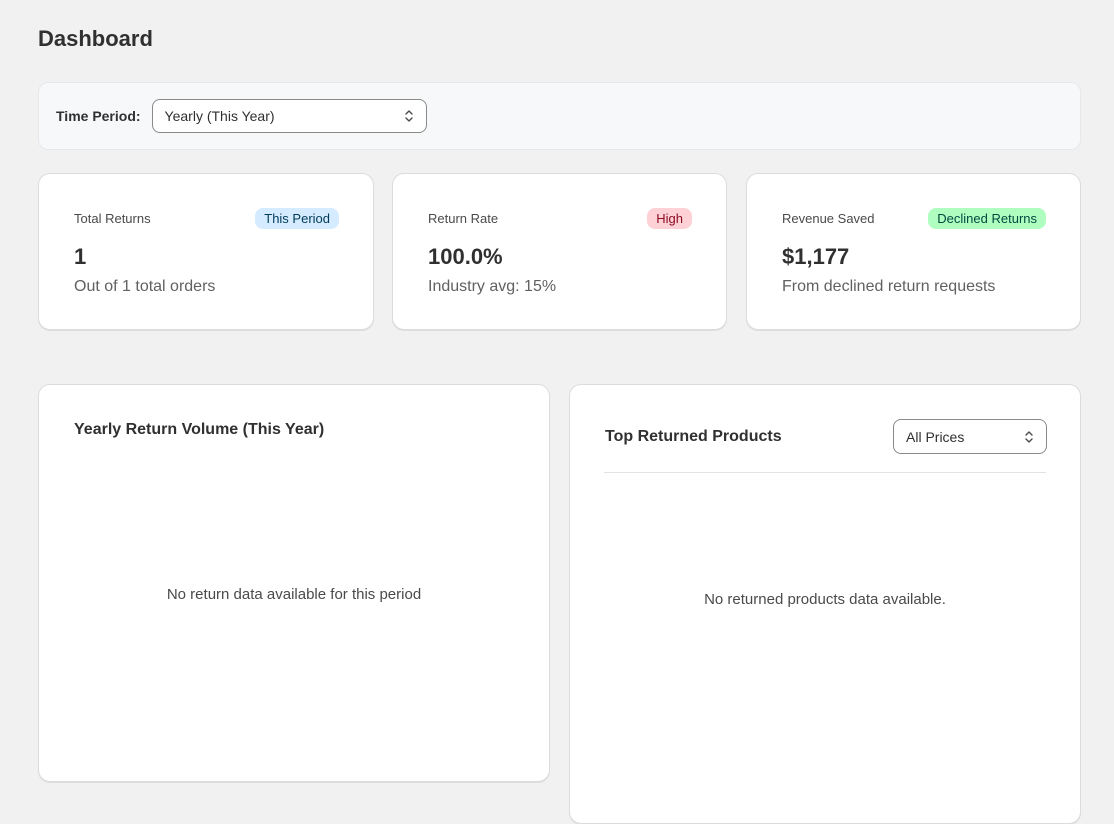  Describe the element at coordinates (465, 256) in the screenshot. I see `stat-value: 100.0%` at that location.